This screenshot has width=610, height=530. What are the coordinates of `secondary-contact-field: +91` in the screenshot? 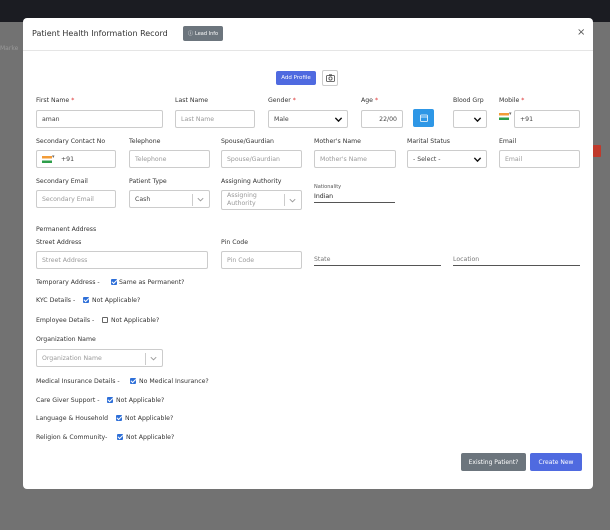 It's located at (76, 159).